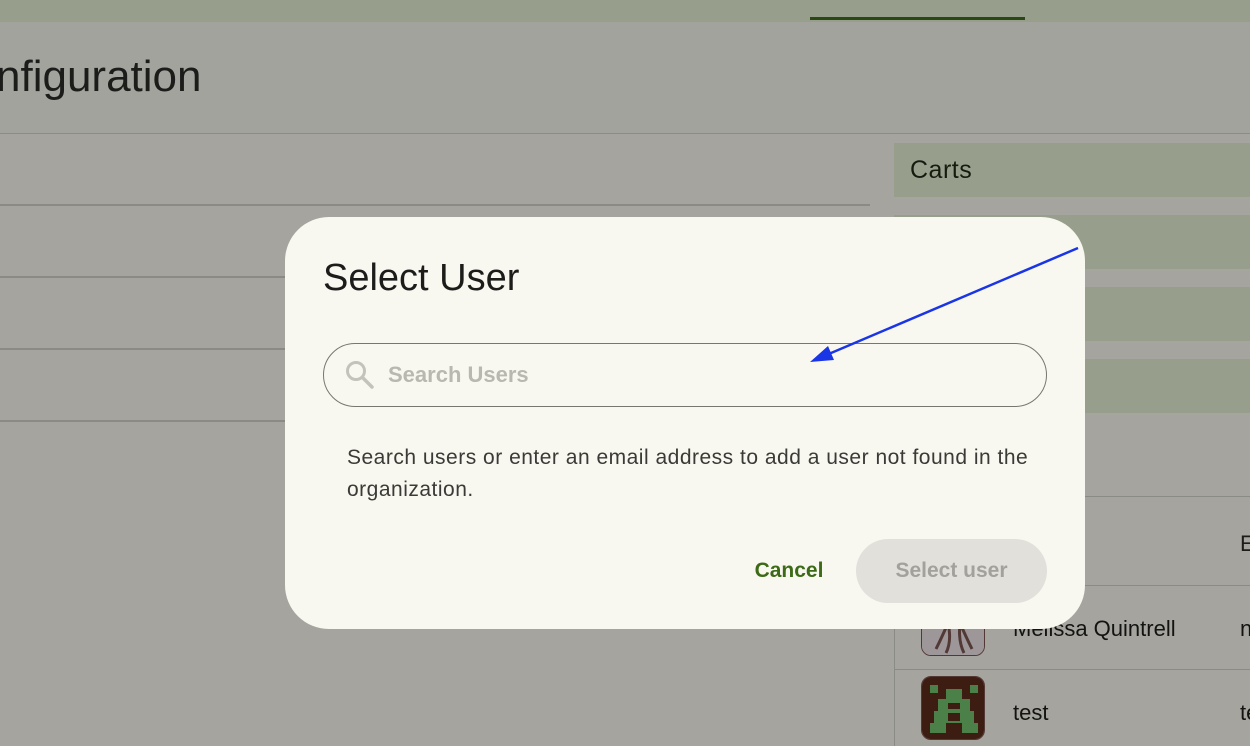  I want to click on select-user-button: Select user, so click(951, 571).